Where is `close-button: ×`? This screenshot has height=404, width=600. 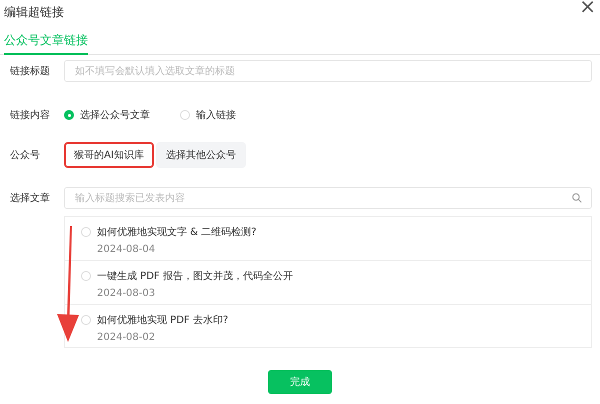 close-button: × is located at coordinates (587, 7).